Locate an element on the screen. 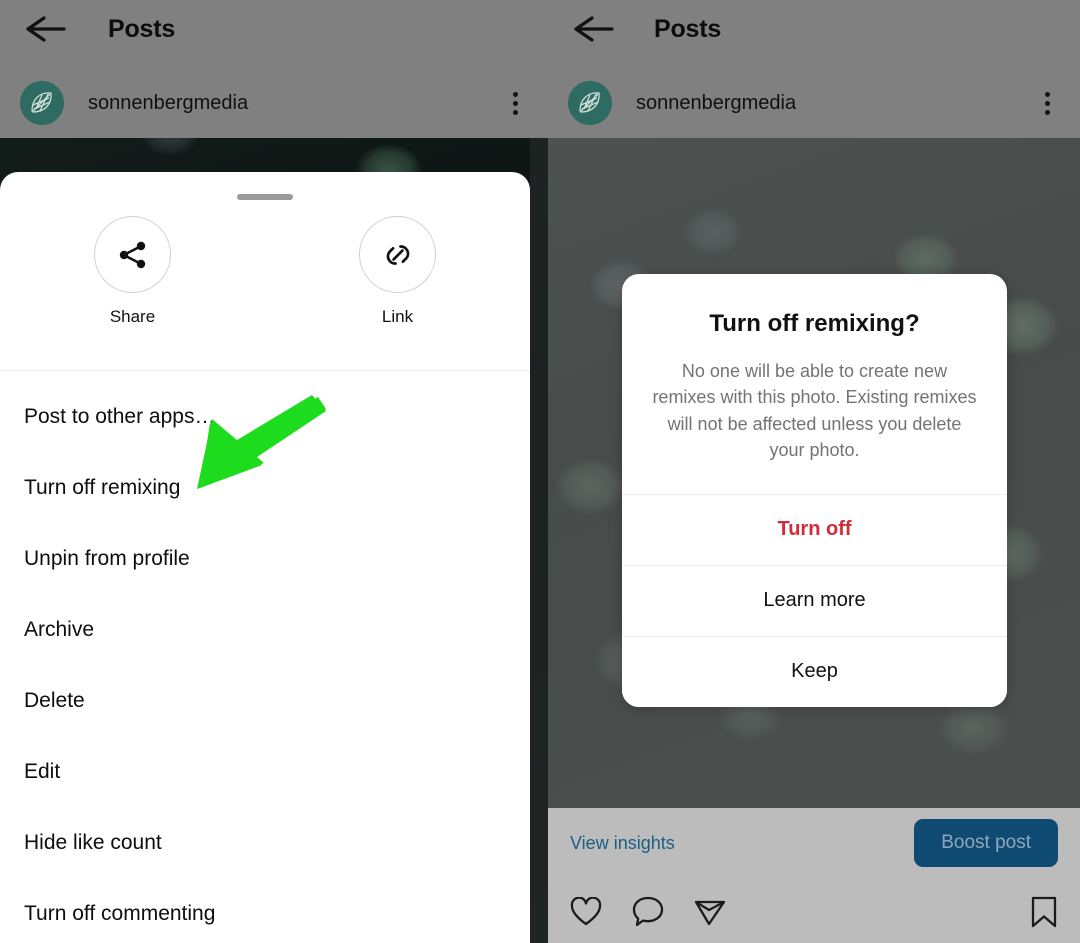 The height and width of the screenshot is (943, 1080). menu-item-edit: Edit is located at coordinates (265, 771).